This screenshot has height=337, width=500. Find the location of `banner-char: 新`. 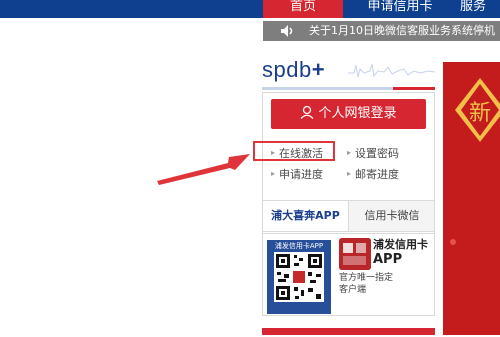

banner-char: 新 is located at coordinates (480, 113).